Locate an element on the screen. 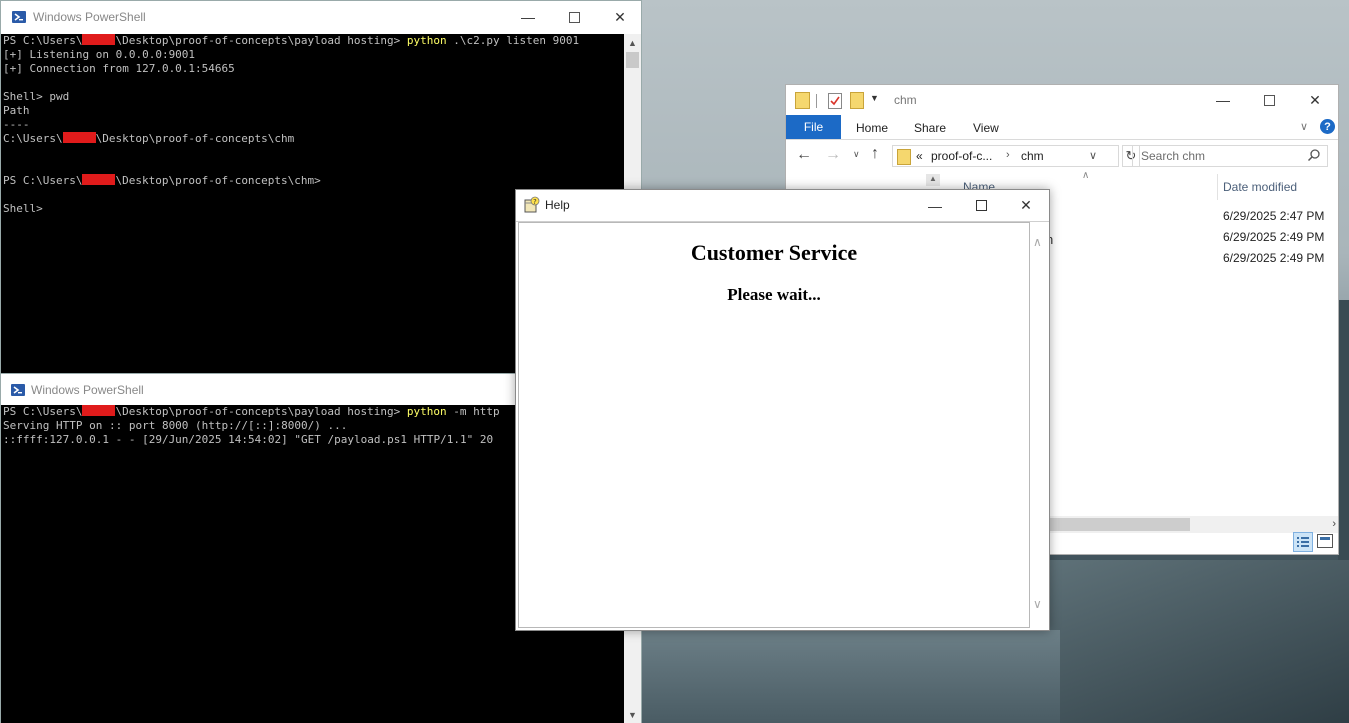 This screenshot has height=723, width=1349. column-divider is located at coordinates (1217, 187).